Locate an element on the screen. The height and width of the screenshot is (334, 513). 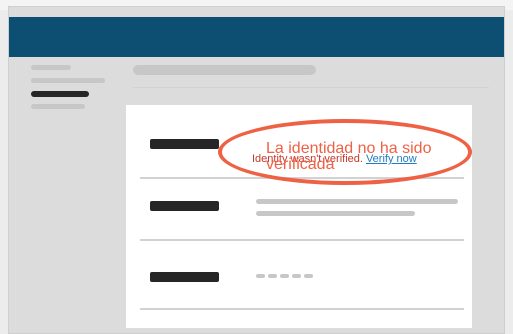
page-title-placeholder is located at coordinates (224, 70).